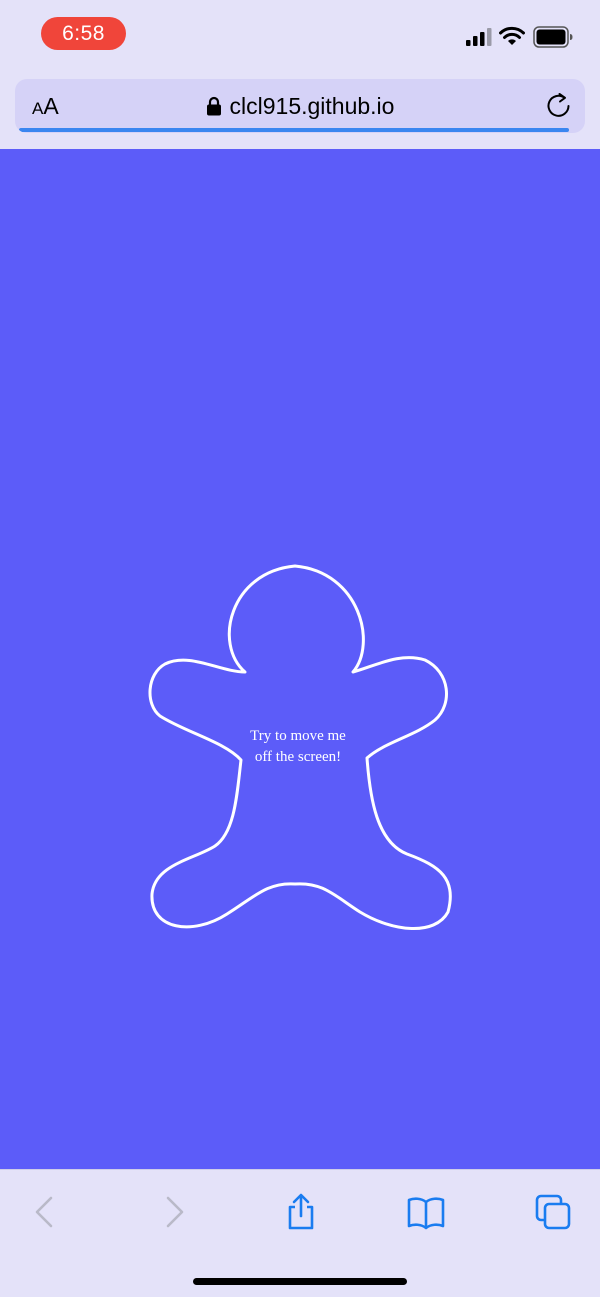 Image resolution: width=600 pixels, height=1297 pixels. What do you see at coordinates (83, 33) in the screenshot?
I see `status-time: 6:58` at bounding box center [83, 33].